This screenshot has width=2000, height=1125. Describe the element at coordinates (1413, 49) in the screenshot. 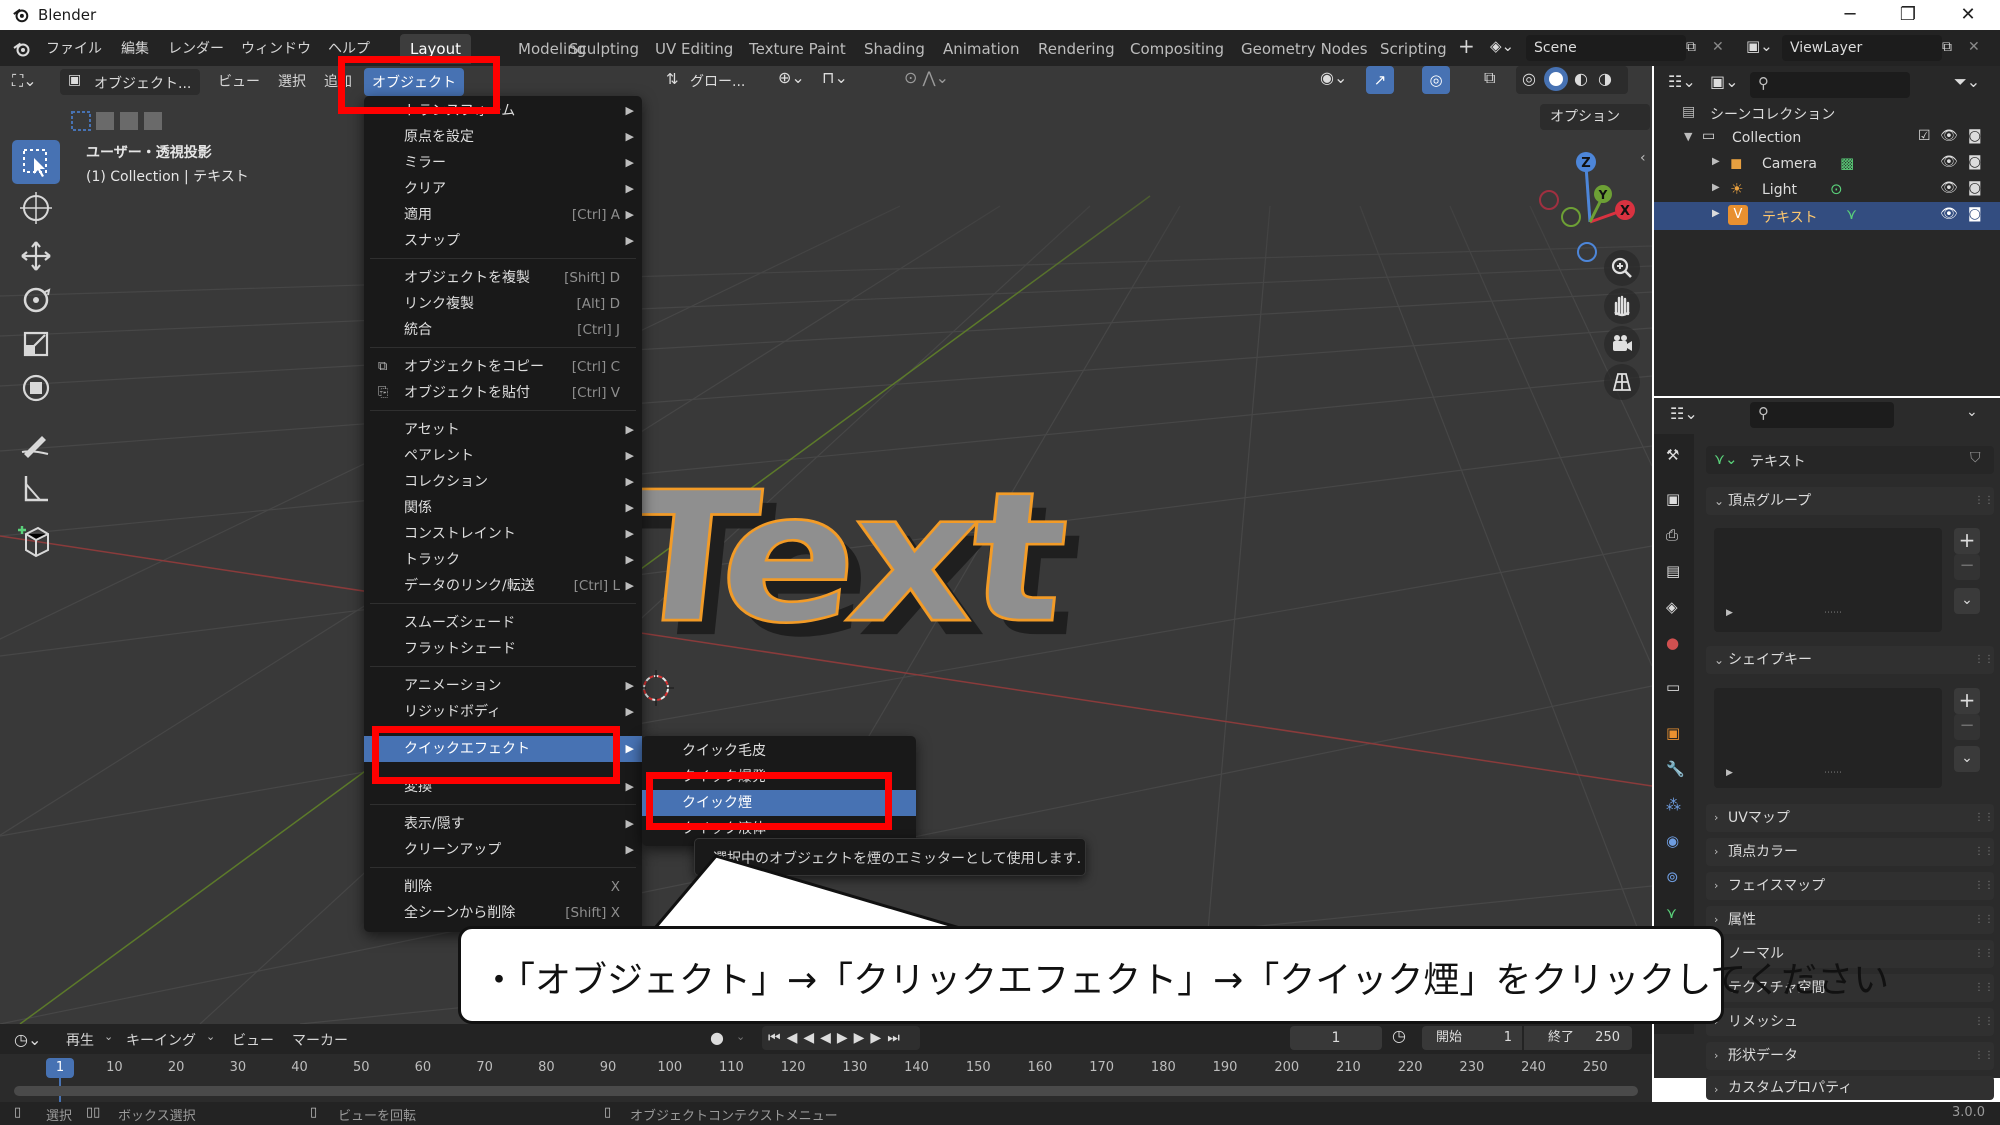

I see `tab-scripting: Scripting` at that location.